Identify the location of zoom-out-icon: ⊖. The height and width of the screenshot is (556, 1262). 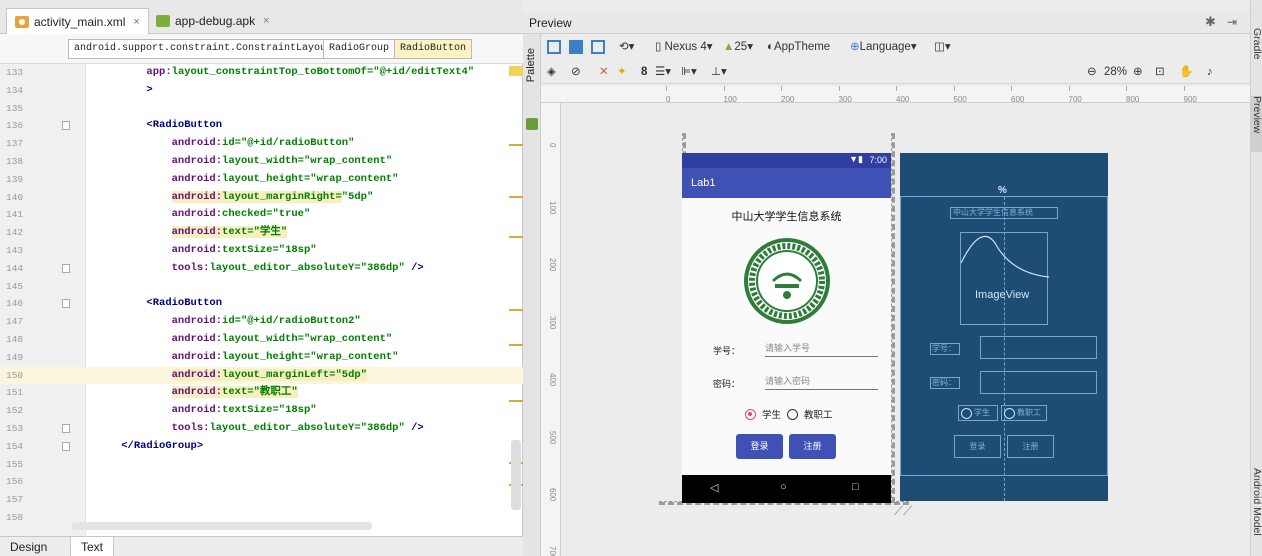
(1092, 72).